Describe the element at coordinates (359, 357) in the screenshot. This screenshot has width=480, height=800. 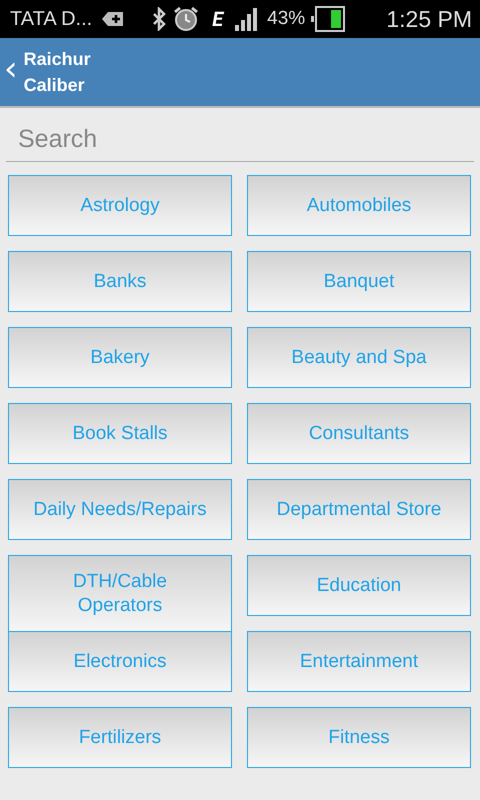
I see `category-button: Beauty and Spa` at that location.